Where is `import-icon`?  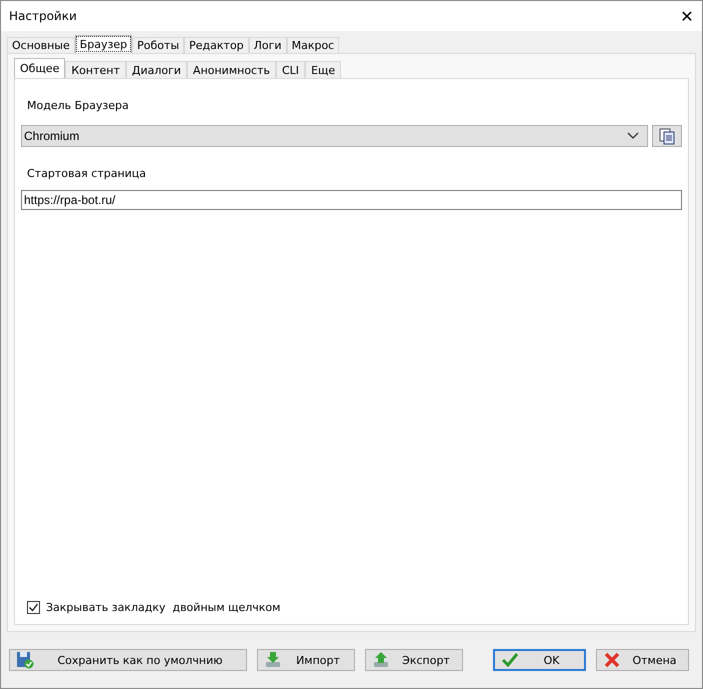 import-icon is located at coordinates (273, 660).